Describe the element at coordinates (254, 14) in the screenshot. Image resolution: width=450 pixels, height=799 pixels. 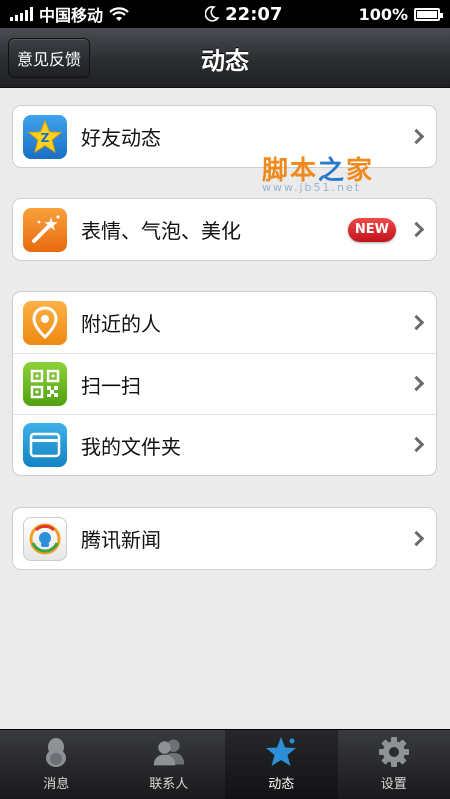
I see `clock: 22:07` at that location.